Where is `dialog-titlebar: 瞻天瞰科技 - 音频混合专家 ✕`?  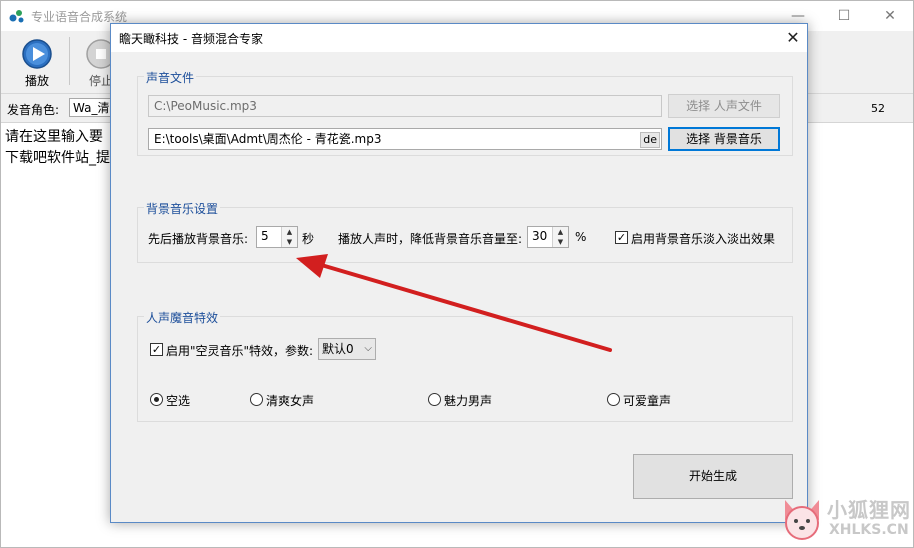 dialog-titlebar: 瞻天瞰科技 - 音频混合专家 ✕ is located at coordinates (459, 38).